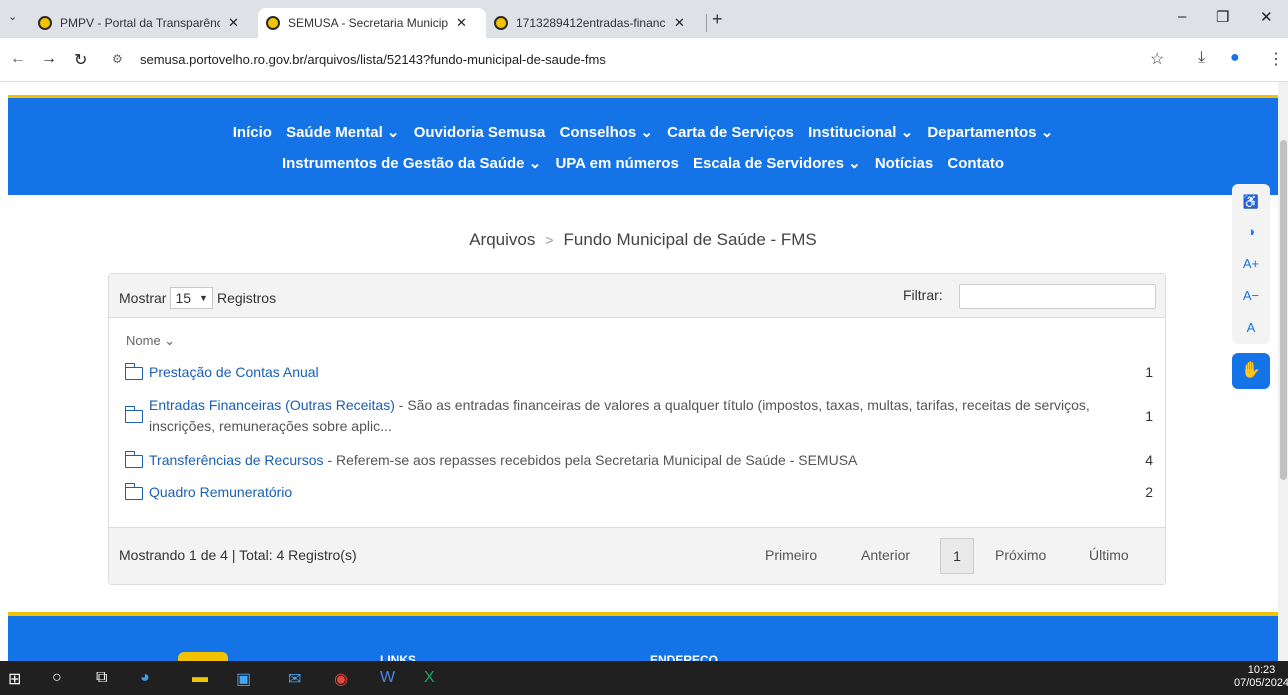 The image size is (1288, 695). Describe the element at coordinates (1283, 310) in the screenshot. I see `scrollbar-thumb` at that location.